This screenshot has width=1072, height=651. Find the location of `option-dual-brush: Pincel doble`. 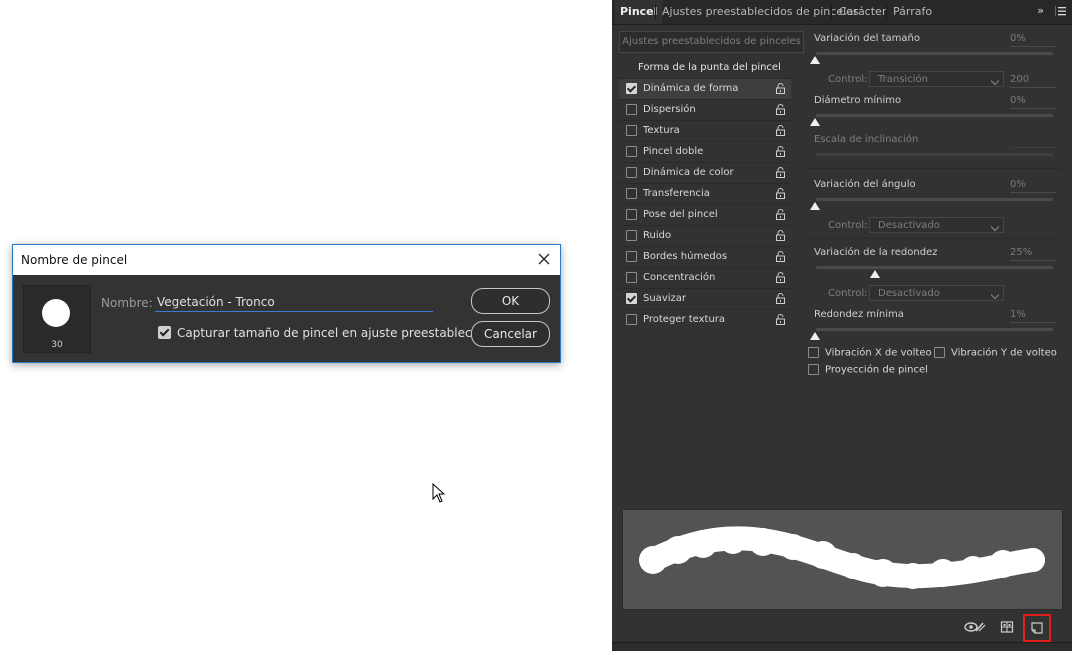

option-dual-brush: Pincel doble is located at coordinates (705, 151).